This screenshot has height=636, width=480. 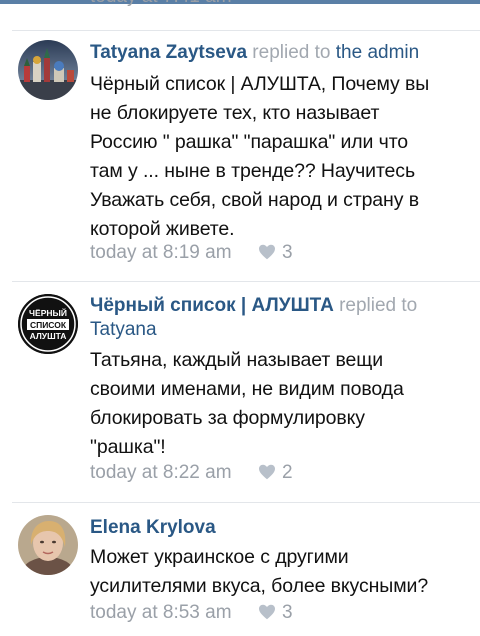 I want to click on comment-header: Elena Krylova, so click(x=278, y=528).